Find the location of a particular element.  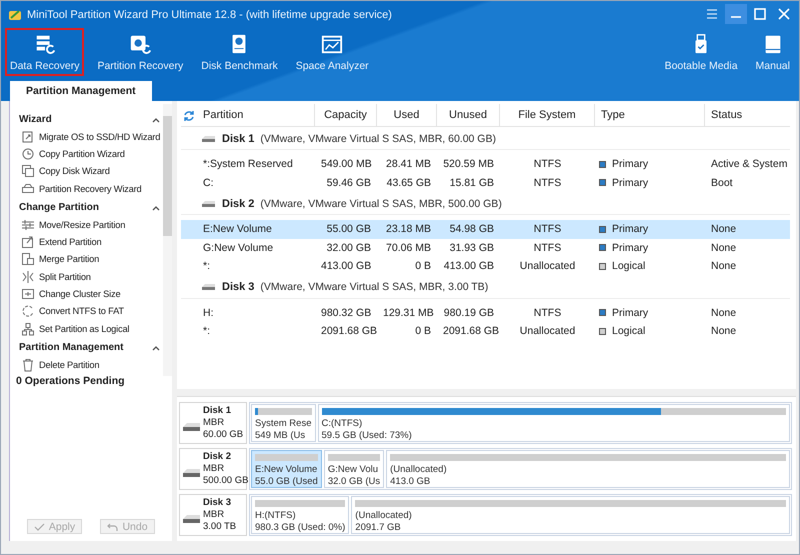

table-cell-text: *:System Reserved is located at coordinates (248, 164).